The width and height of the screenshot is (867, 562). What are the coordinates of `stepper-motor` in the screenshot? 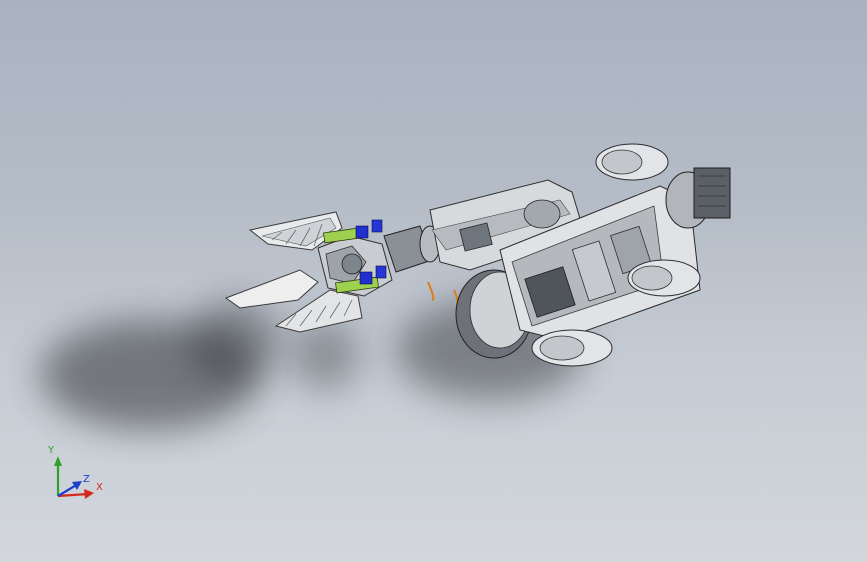 It's located at (698, 198).